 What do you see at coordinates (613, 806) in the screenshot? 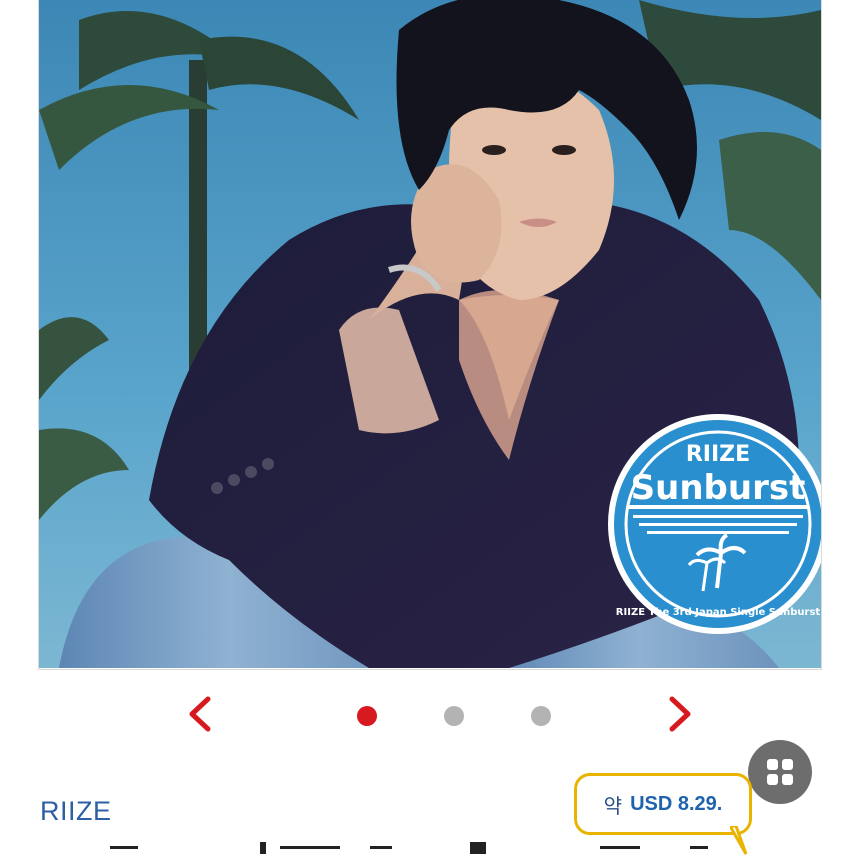
I see `price-approx-prefix: 약` at bounding box center [613, 806].